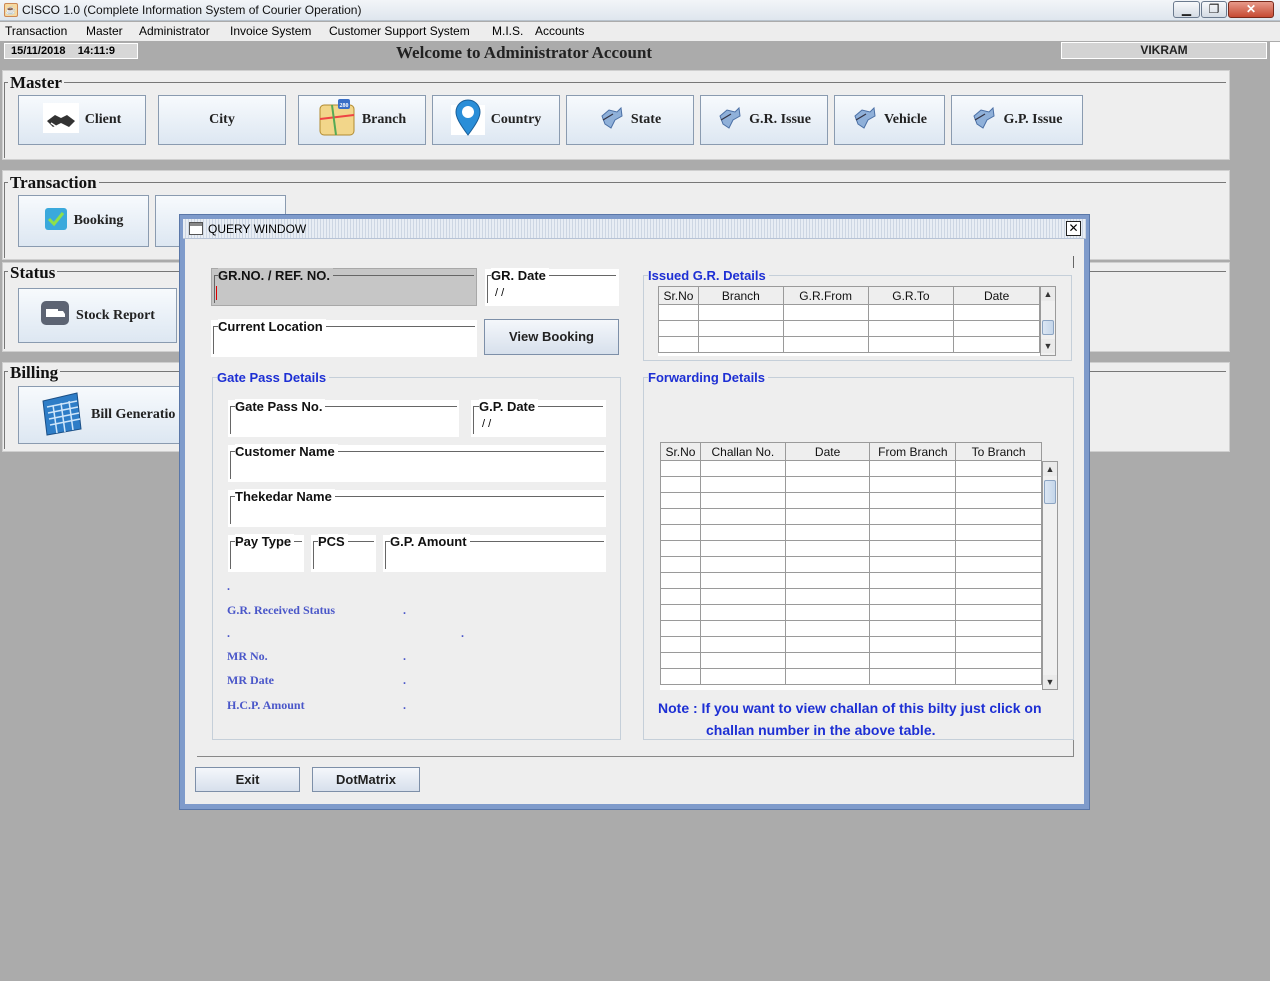  I want to click on col-from-branch: From Branch, so click(913, 451).